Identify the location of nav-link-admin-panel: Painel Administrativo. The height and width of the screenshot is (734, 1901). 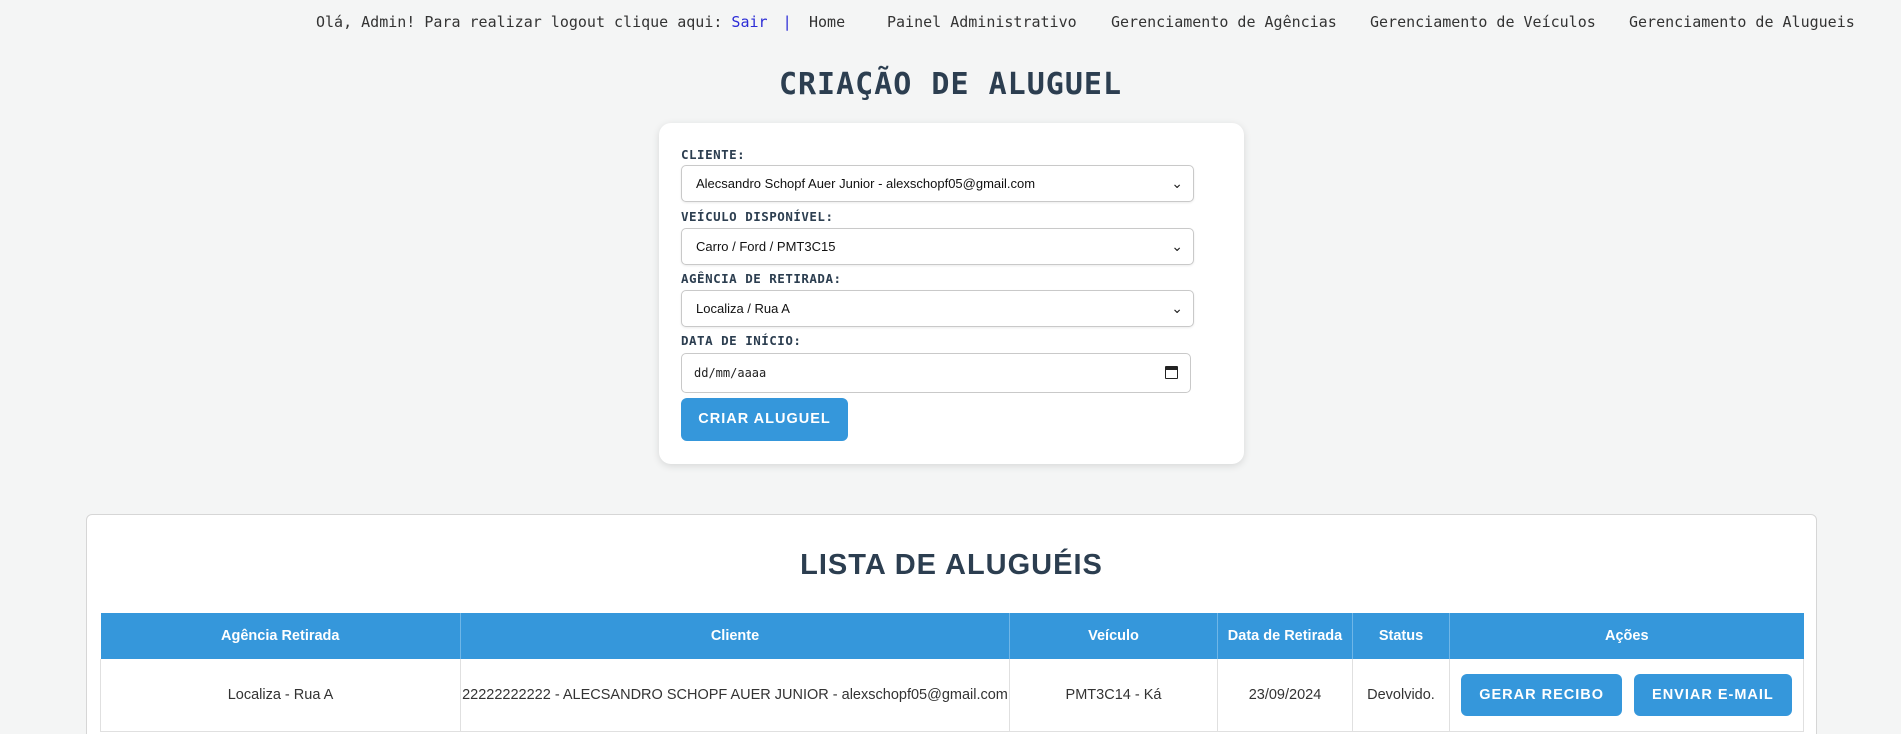
(982, 22).